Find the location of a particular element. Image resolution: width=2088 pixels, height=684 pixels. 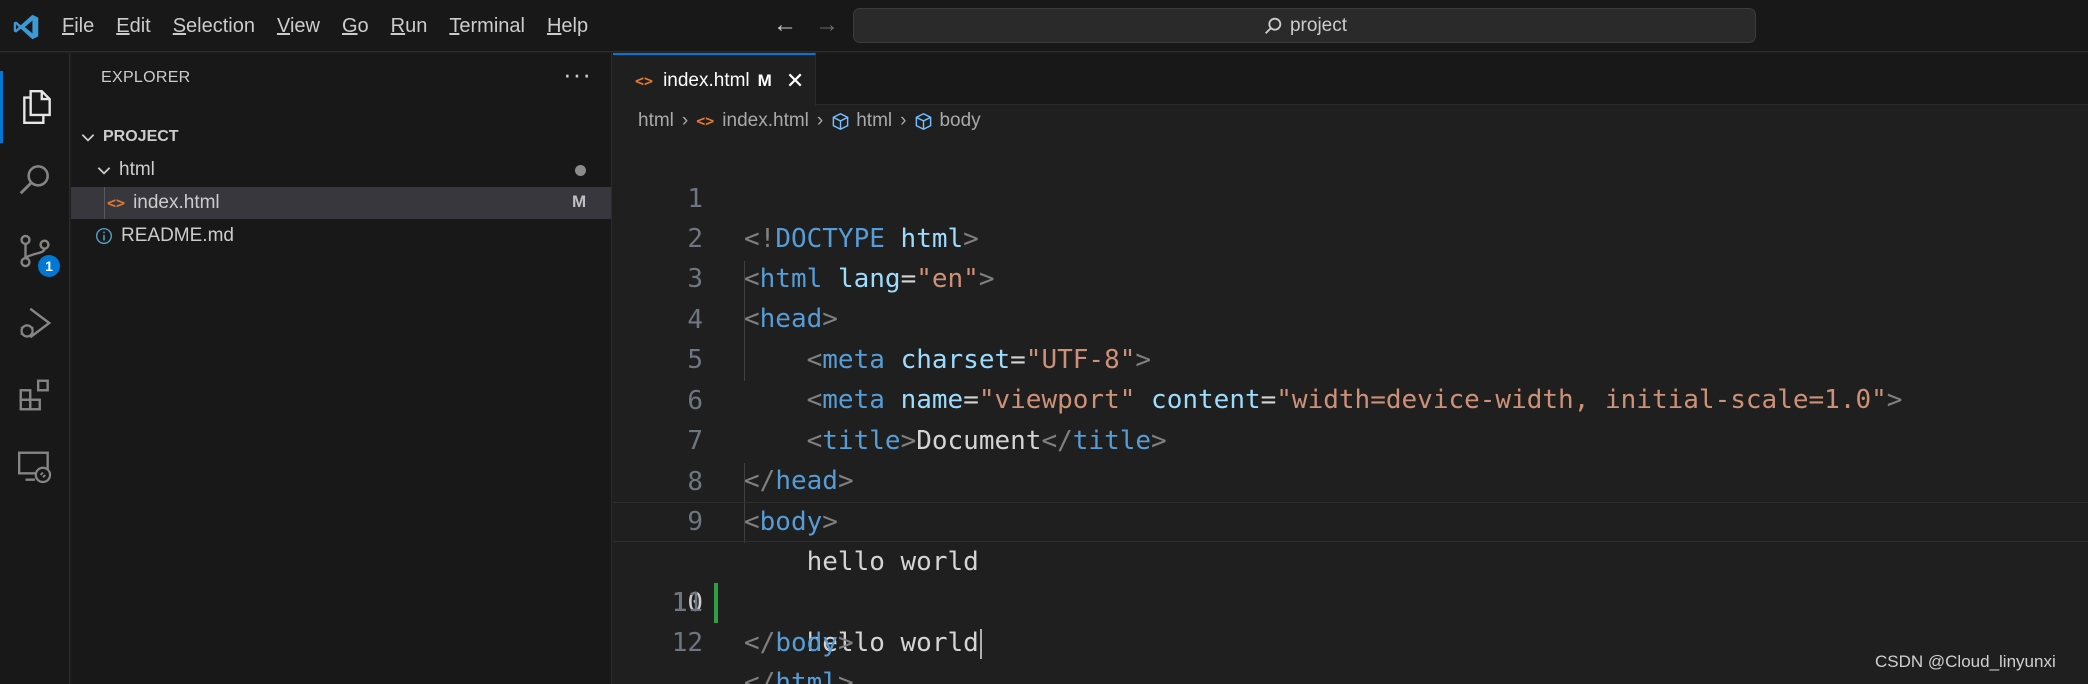

breadcrumb-element-body: body is located at coordinates (959, 121).